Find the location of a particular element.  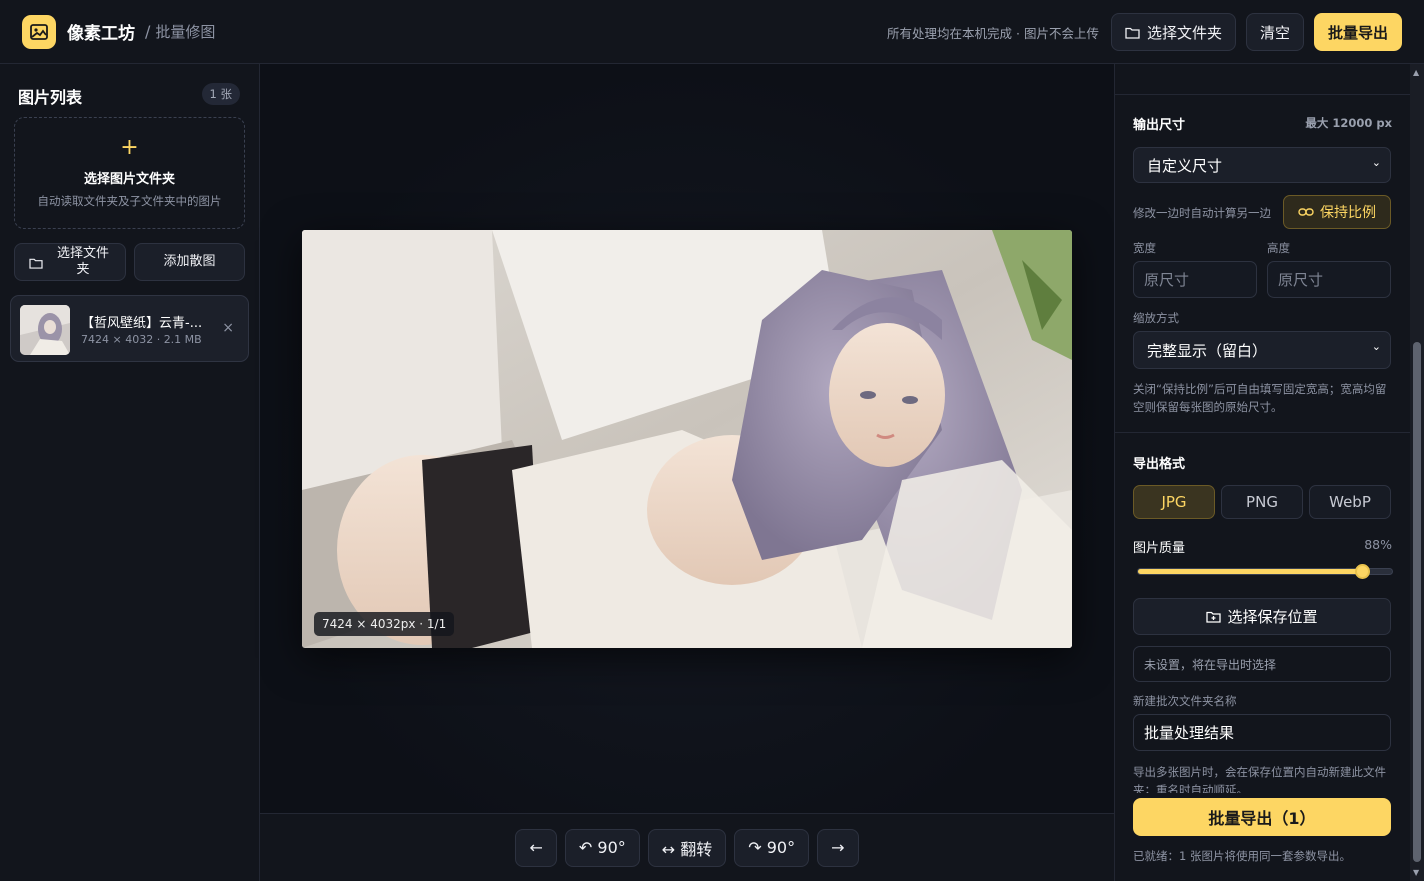

scroll-down-icon: ▼ is located at coordinates (1416, 872).